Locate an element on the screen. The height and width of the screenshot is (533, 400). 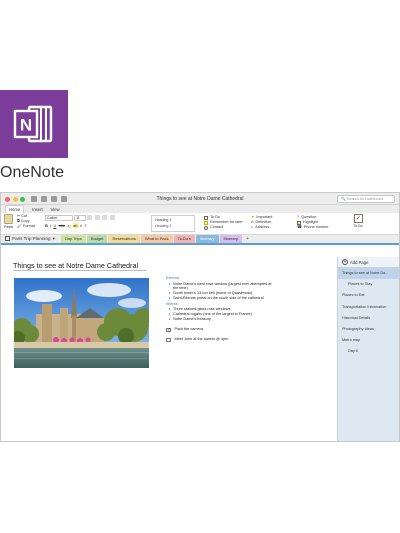
indent-icon is located at coordinates (112, 217).